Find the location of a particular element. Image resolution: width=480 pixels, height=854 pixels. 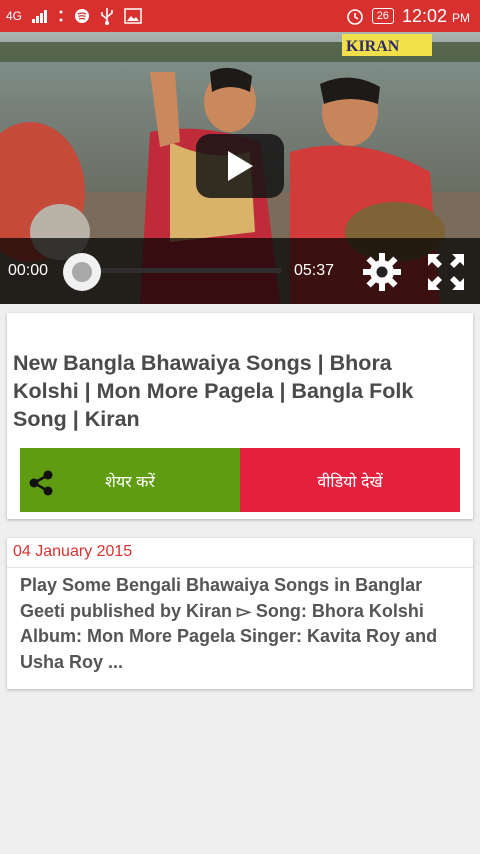

gear-icon is located at coordinates (382, 272).